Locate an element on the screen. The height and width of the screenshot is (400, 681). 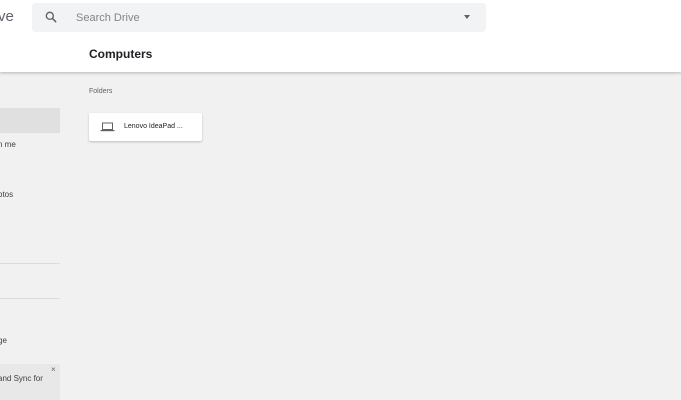
app-title: ve is located at coordinates (7, 16).